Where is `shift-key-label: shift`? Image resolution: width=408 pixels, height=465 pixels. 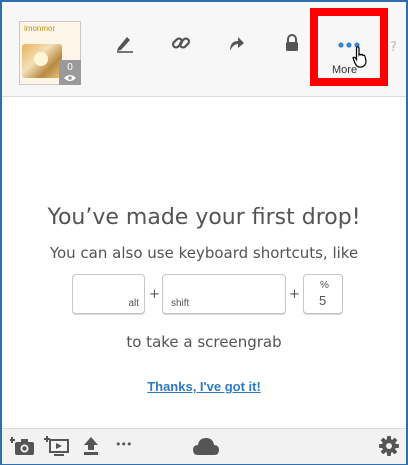
shift-key-label: shift is located at coordinates (180, 303).